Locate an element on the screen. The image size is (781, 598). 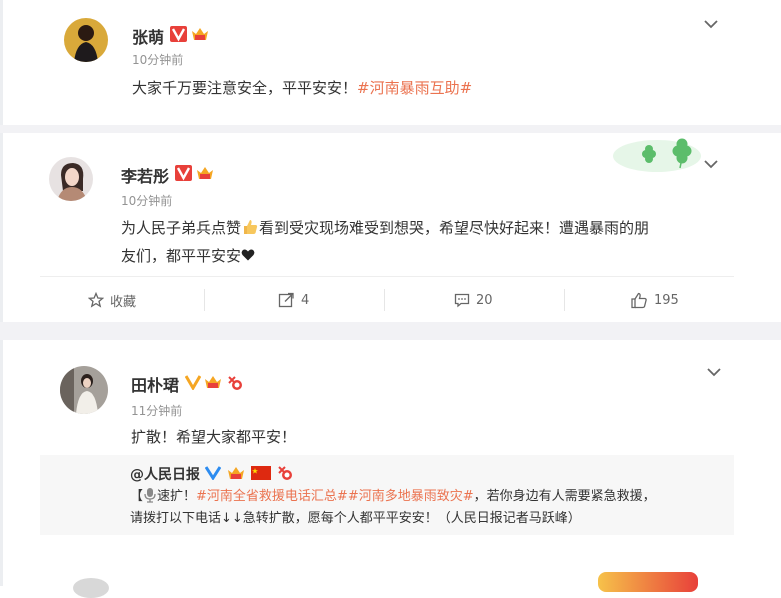
user-name: 田朴珺 is located at coordinates (155, 384).